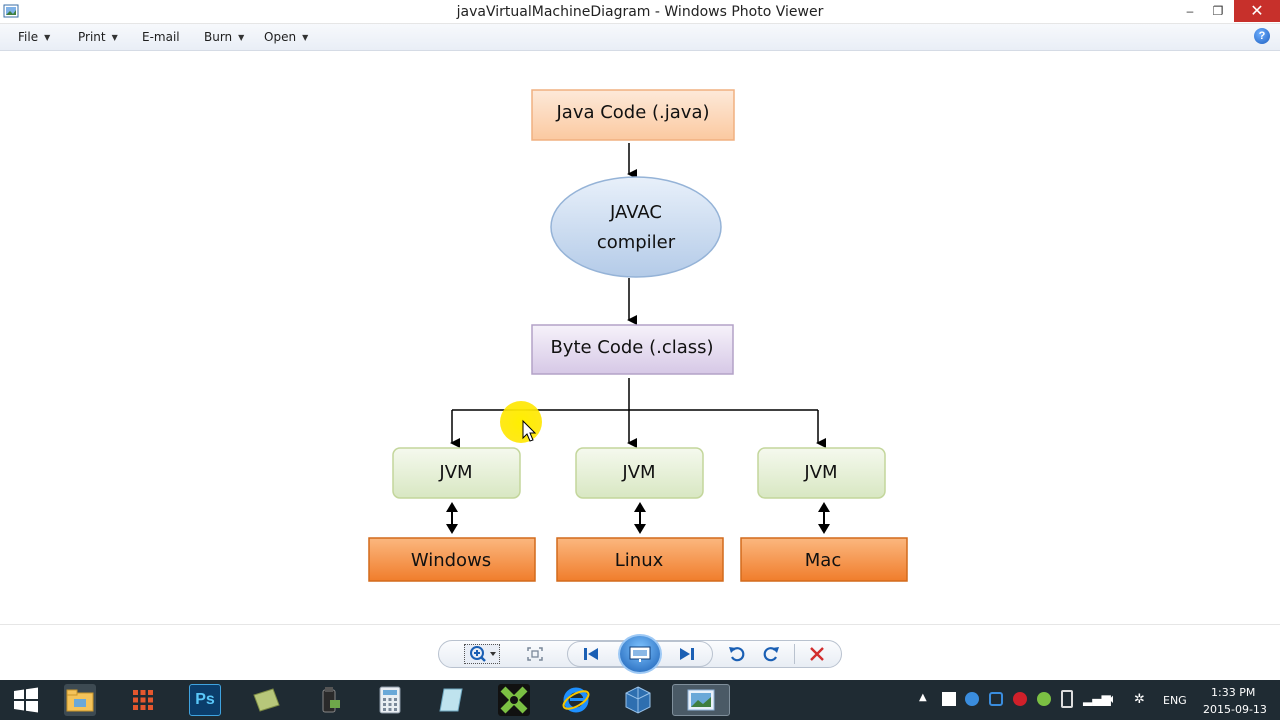 This screenshot has width=1280, height=720. What do you see at coordinates (390, 700) in the screenshot?
I see `calculator-icon` at bounding box center [390, 700].